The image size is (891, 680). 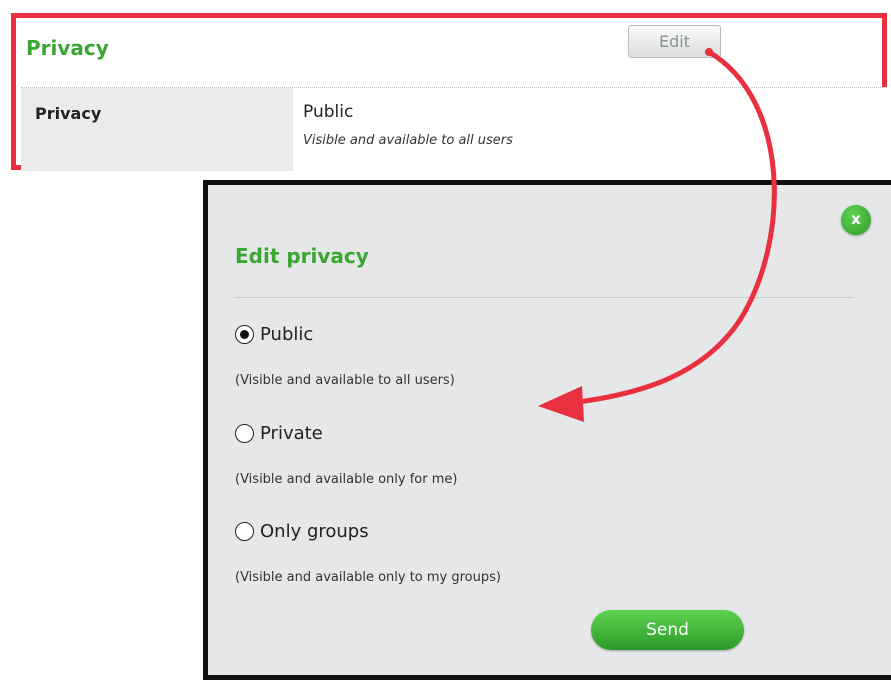 I want to click on option-only-groups: Only groups, so click(x=302, y=531).